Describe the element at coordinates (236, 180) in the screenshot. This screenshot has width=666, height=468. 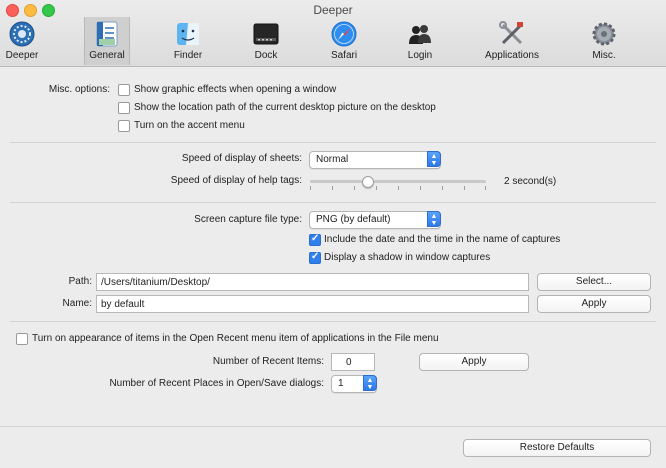
I see `help-tags-speed-label: Speed of display of help tags:` at that location.